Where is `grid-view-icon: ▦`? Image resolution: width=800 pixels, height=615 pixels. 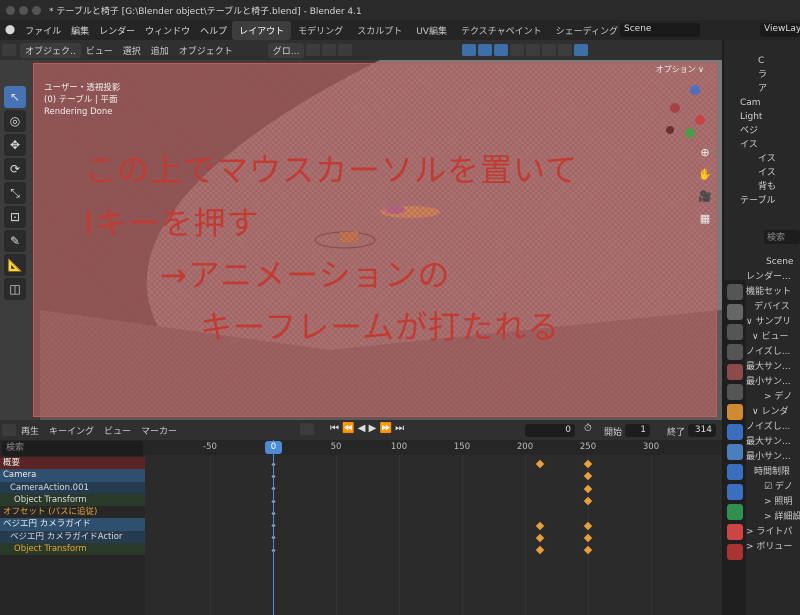 grid-view-icon: ▦ is located at coordinates (705, 220).